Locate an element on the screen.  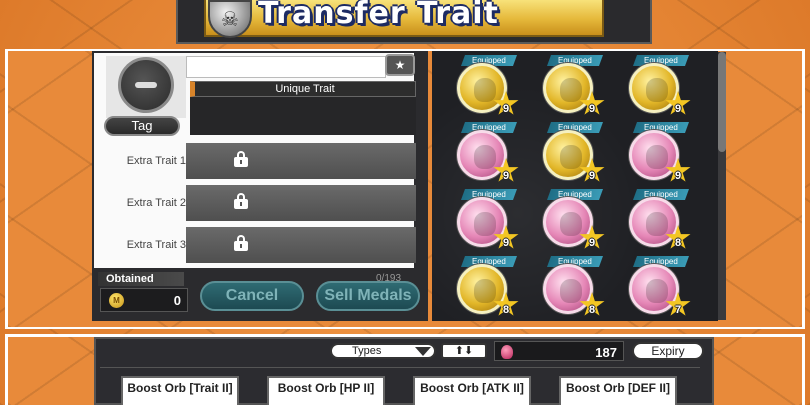
extra-trait-2-label: Extra Trait 2 is located at coordinates (156, 203).